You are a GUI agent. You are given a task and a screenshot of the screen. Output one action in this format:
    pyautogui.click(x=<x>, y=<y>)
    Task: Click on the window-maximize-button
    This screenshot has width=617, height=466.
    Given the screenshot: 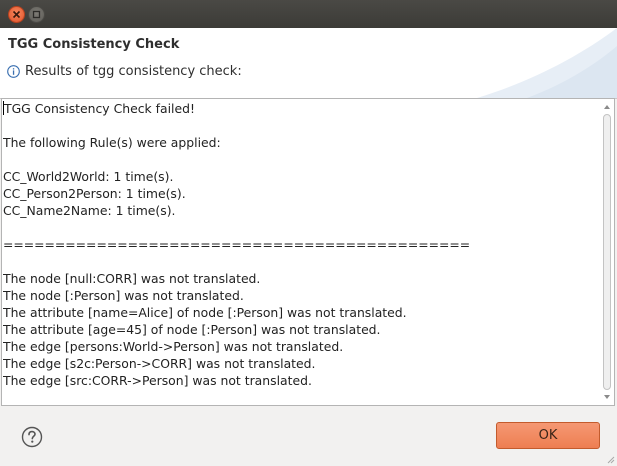 What is the action you would take?
    pyautogui.click(x=36, y=14)
    